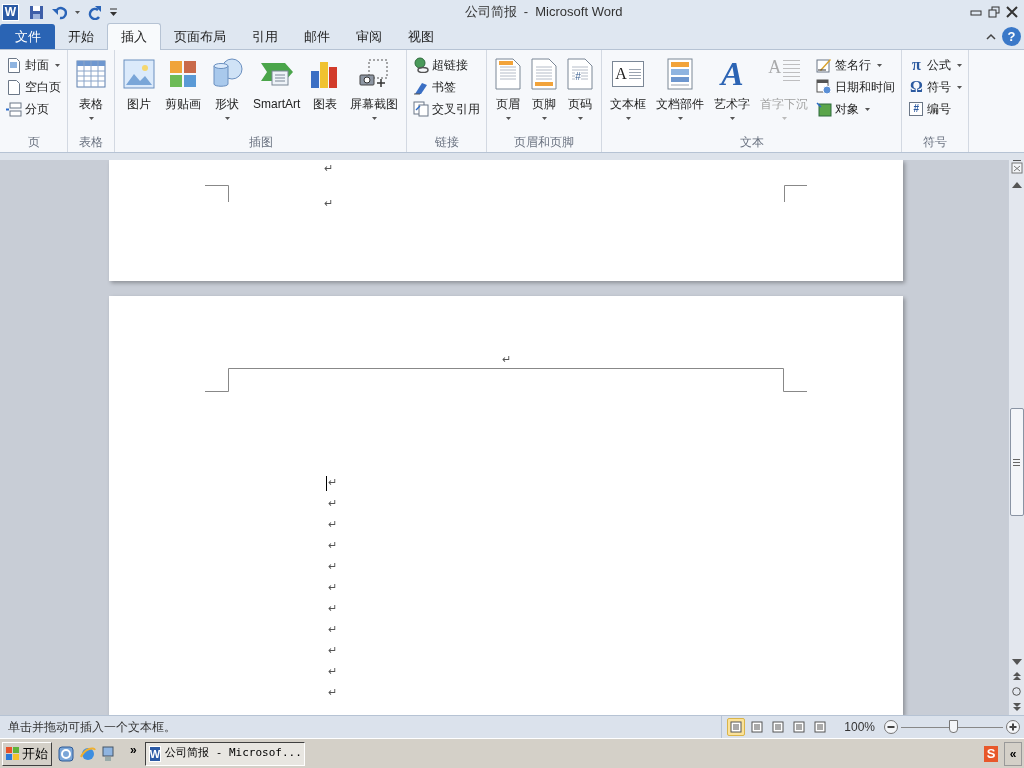 The height and width of the screenshot is (768, 1024). Describe the element at coordinates (916, 65) in the screenshot. I see `pi-icon: π` at that location.